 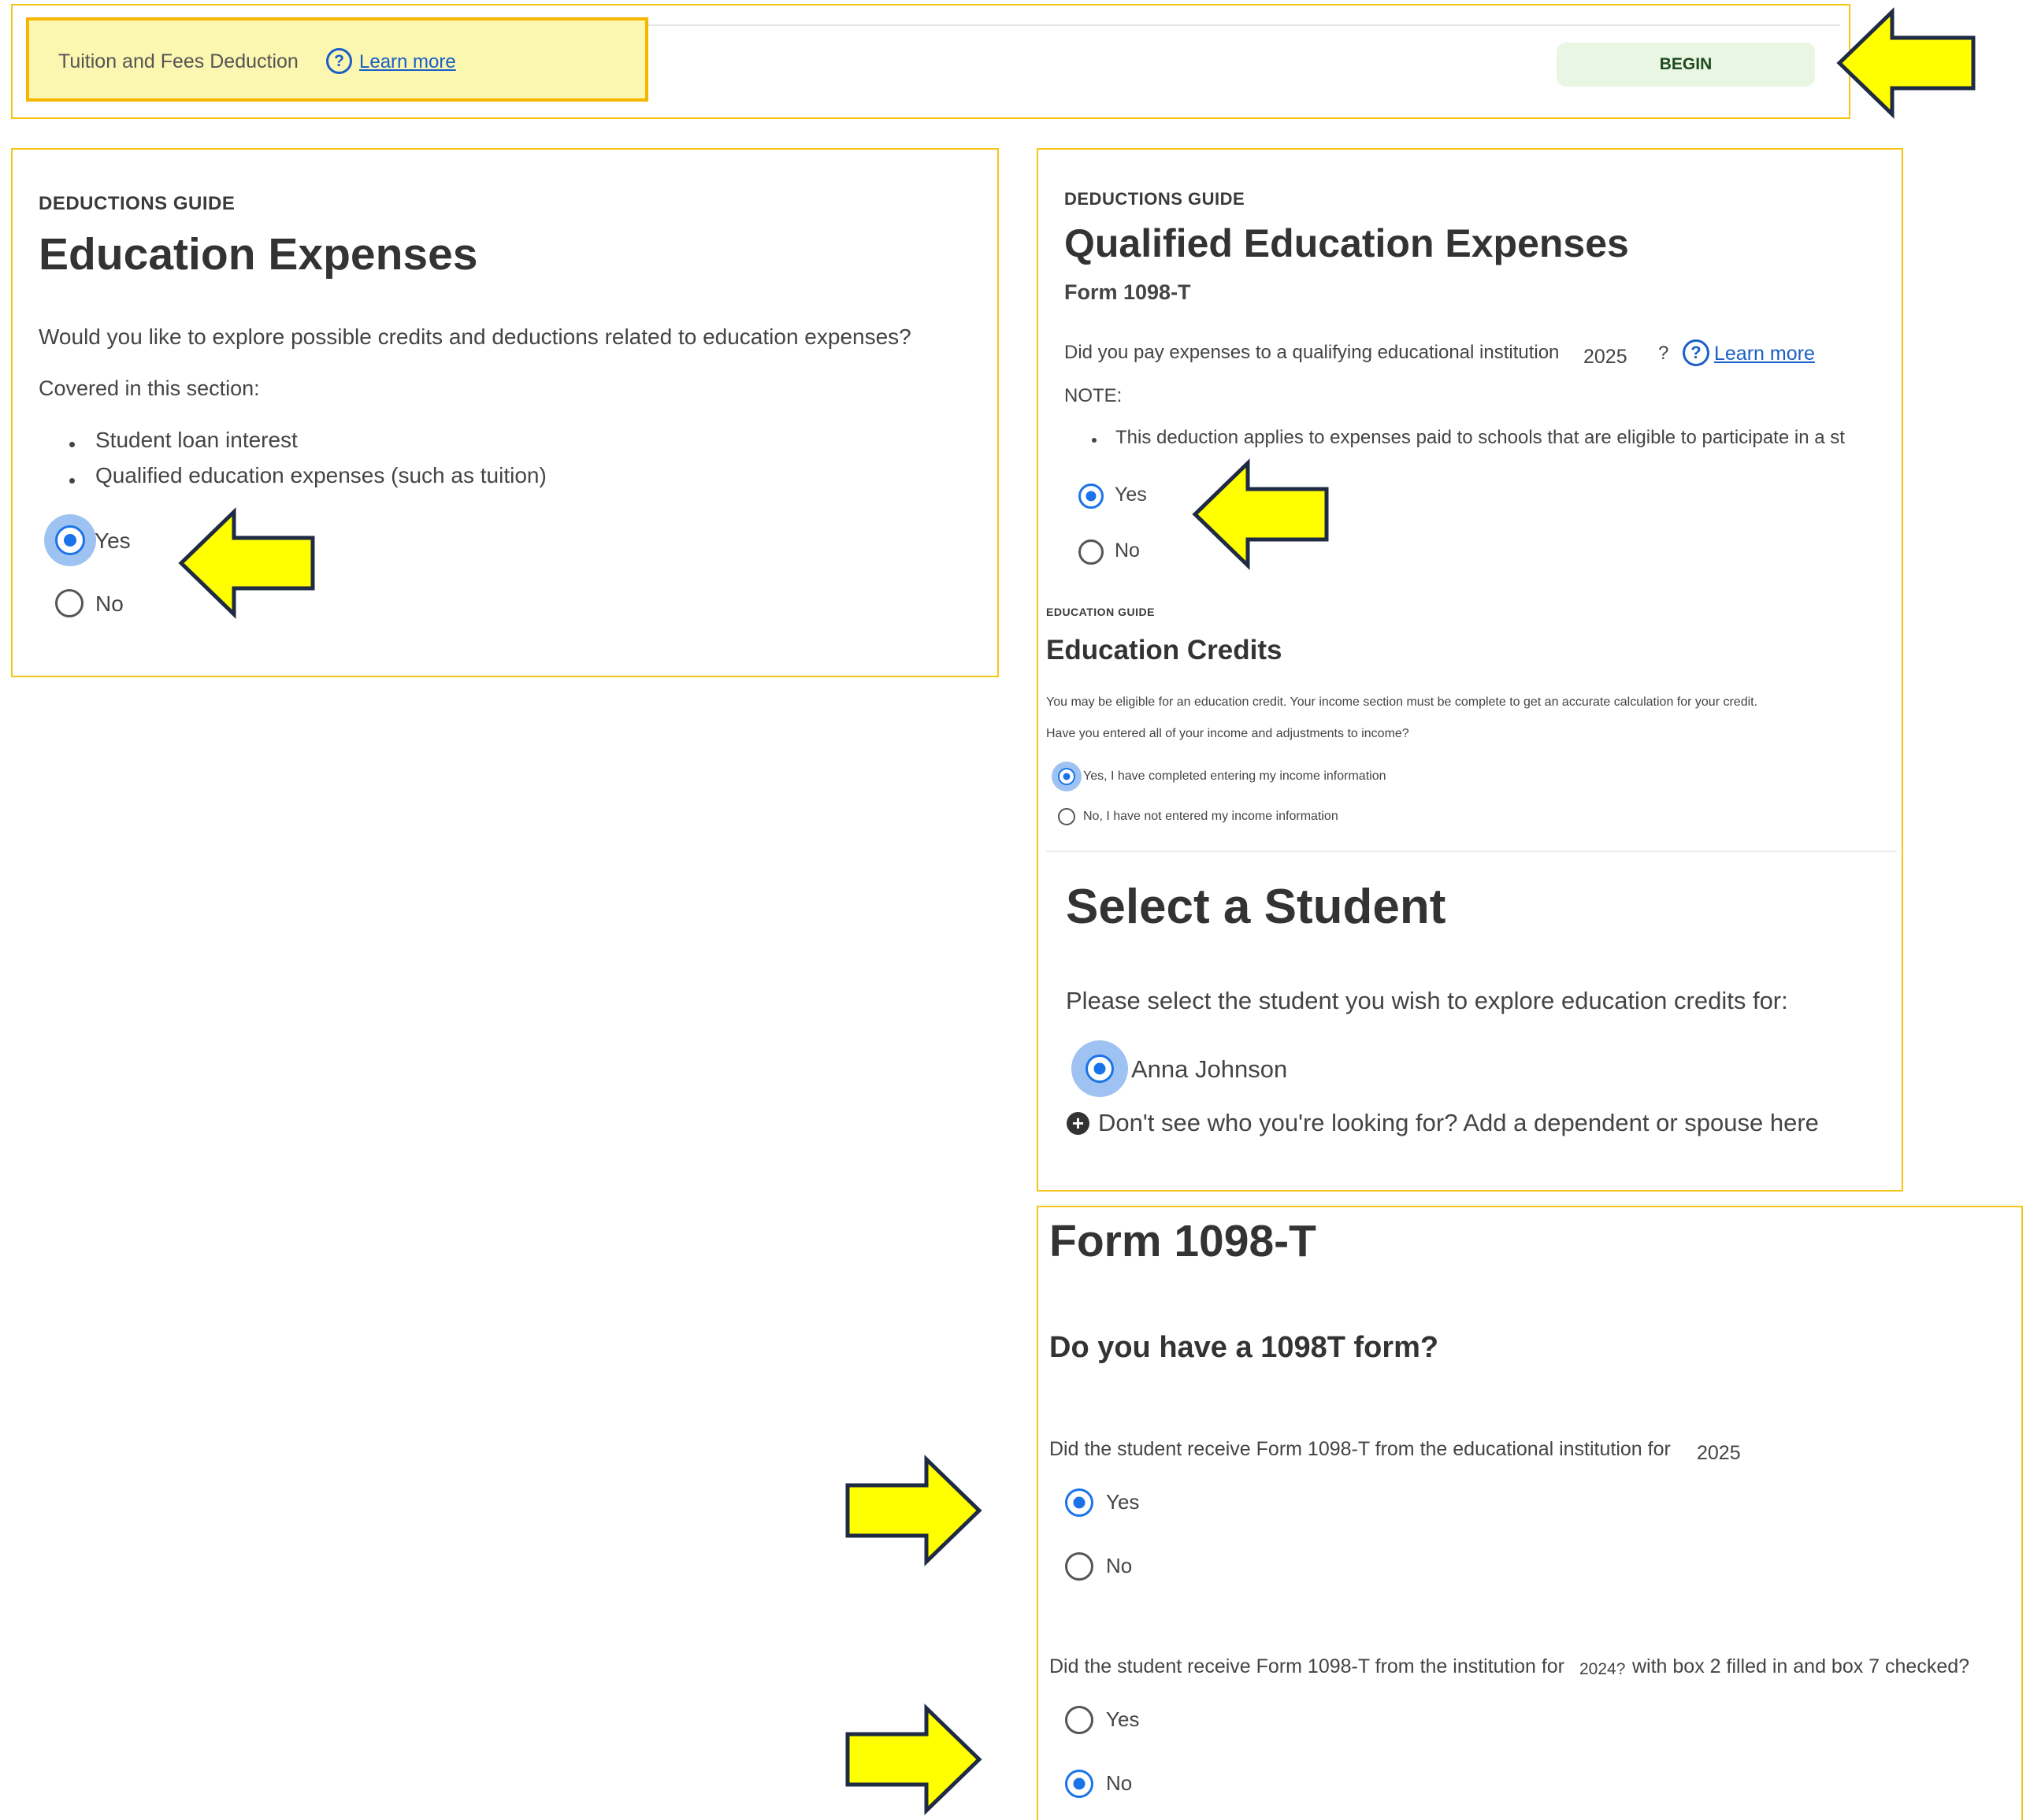 What do you see at coordinates (1164, 650) in the screenshot?
I see `credits-title: Education Credits` at bounding box center [1164, 650].